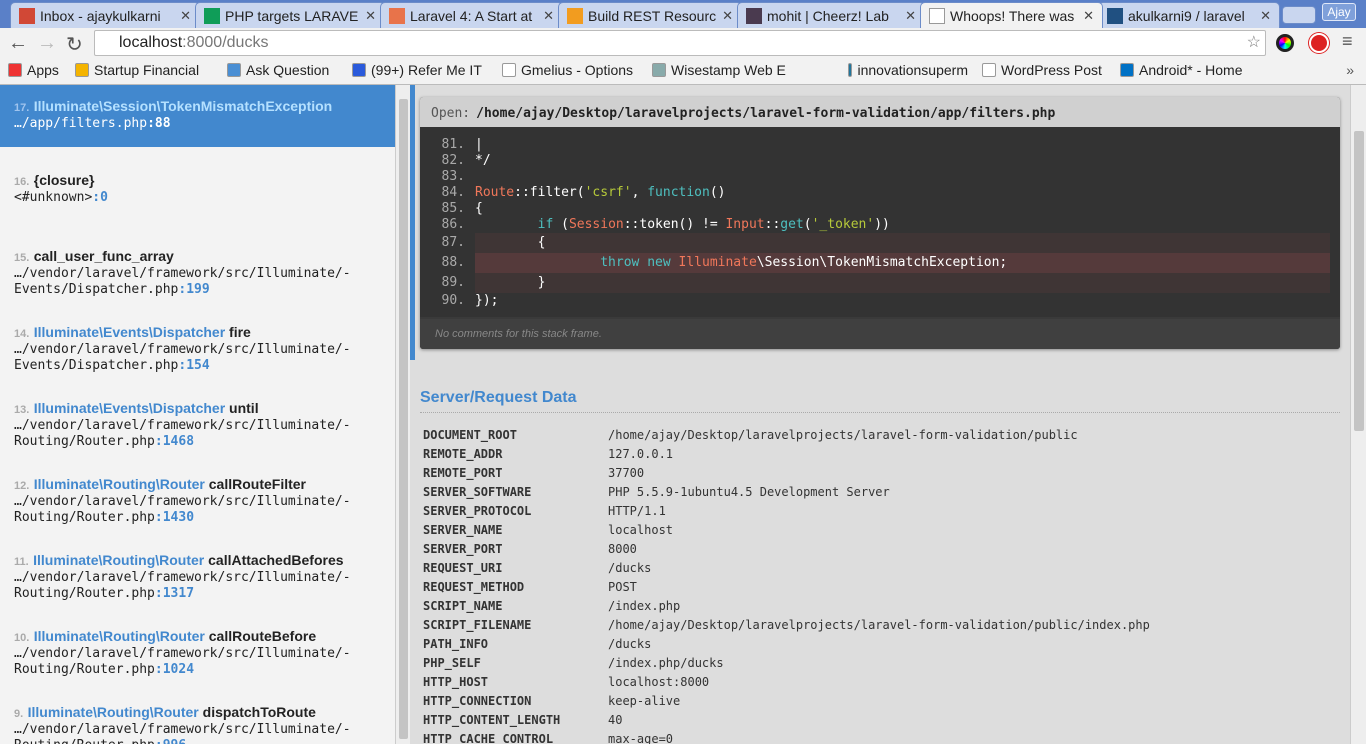 The height and width of the screenshot is (744, 1366). I want to click on profile-button: Ajay, so click(1339, 12).